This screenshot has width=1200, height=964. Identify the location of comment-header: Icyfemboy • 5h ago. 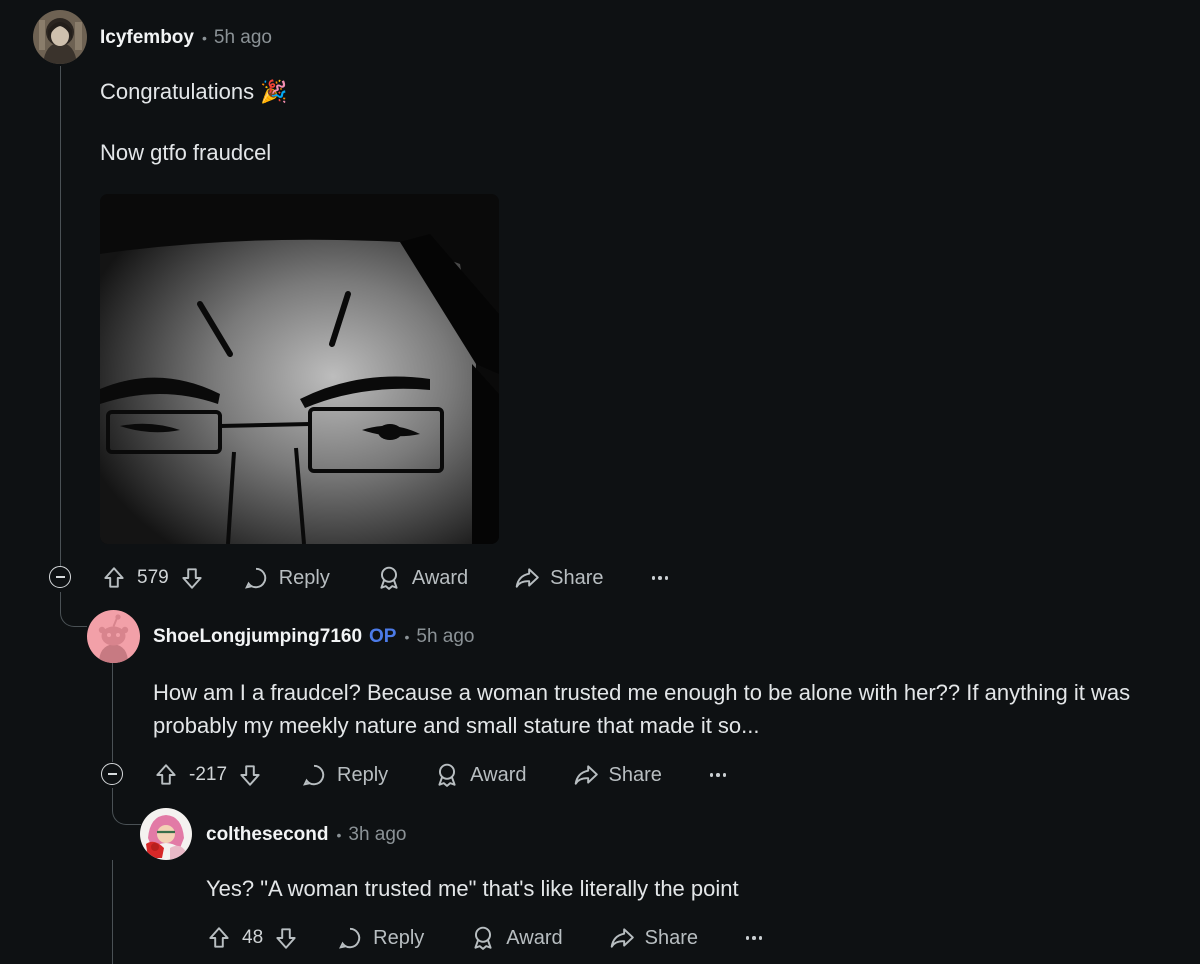
(186, 38).